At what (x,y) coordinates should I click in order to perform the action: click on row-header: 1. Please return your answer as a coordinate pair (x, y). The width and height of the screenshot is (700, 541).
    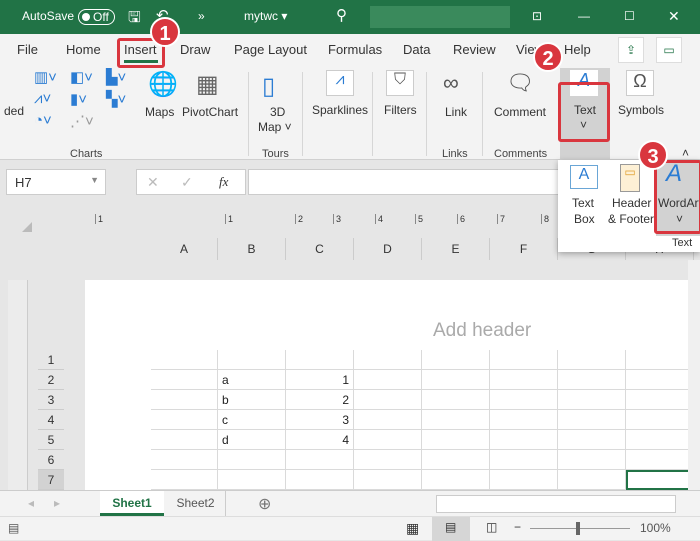
    Looking at the image, I should click on (51, 360).